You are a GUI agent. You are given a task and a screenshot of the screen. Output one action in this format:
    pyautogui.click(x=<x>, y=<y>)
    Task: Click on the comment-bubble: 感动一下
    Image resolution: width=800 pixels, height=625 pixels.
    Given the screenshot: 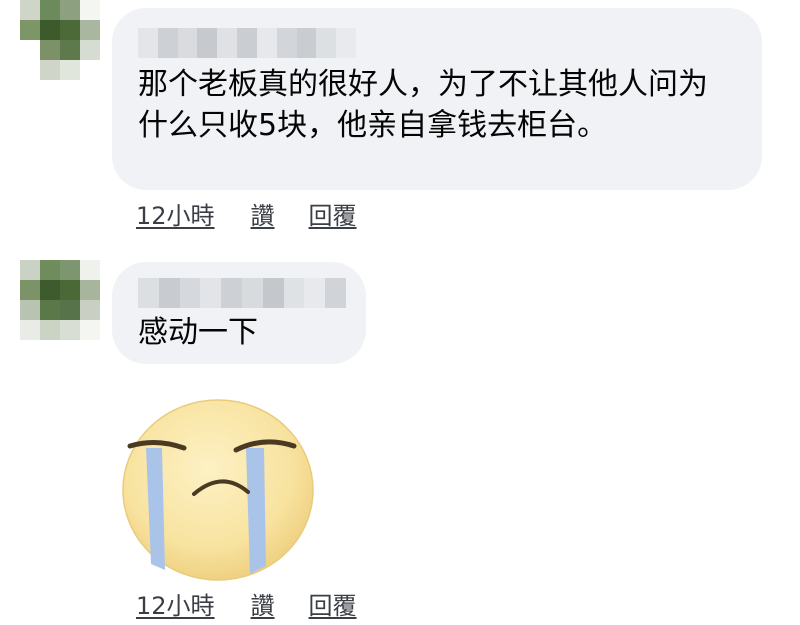 What is the action you would take?
    pyautogui.click(x=239, y=313)
    